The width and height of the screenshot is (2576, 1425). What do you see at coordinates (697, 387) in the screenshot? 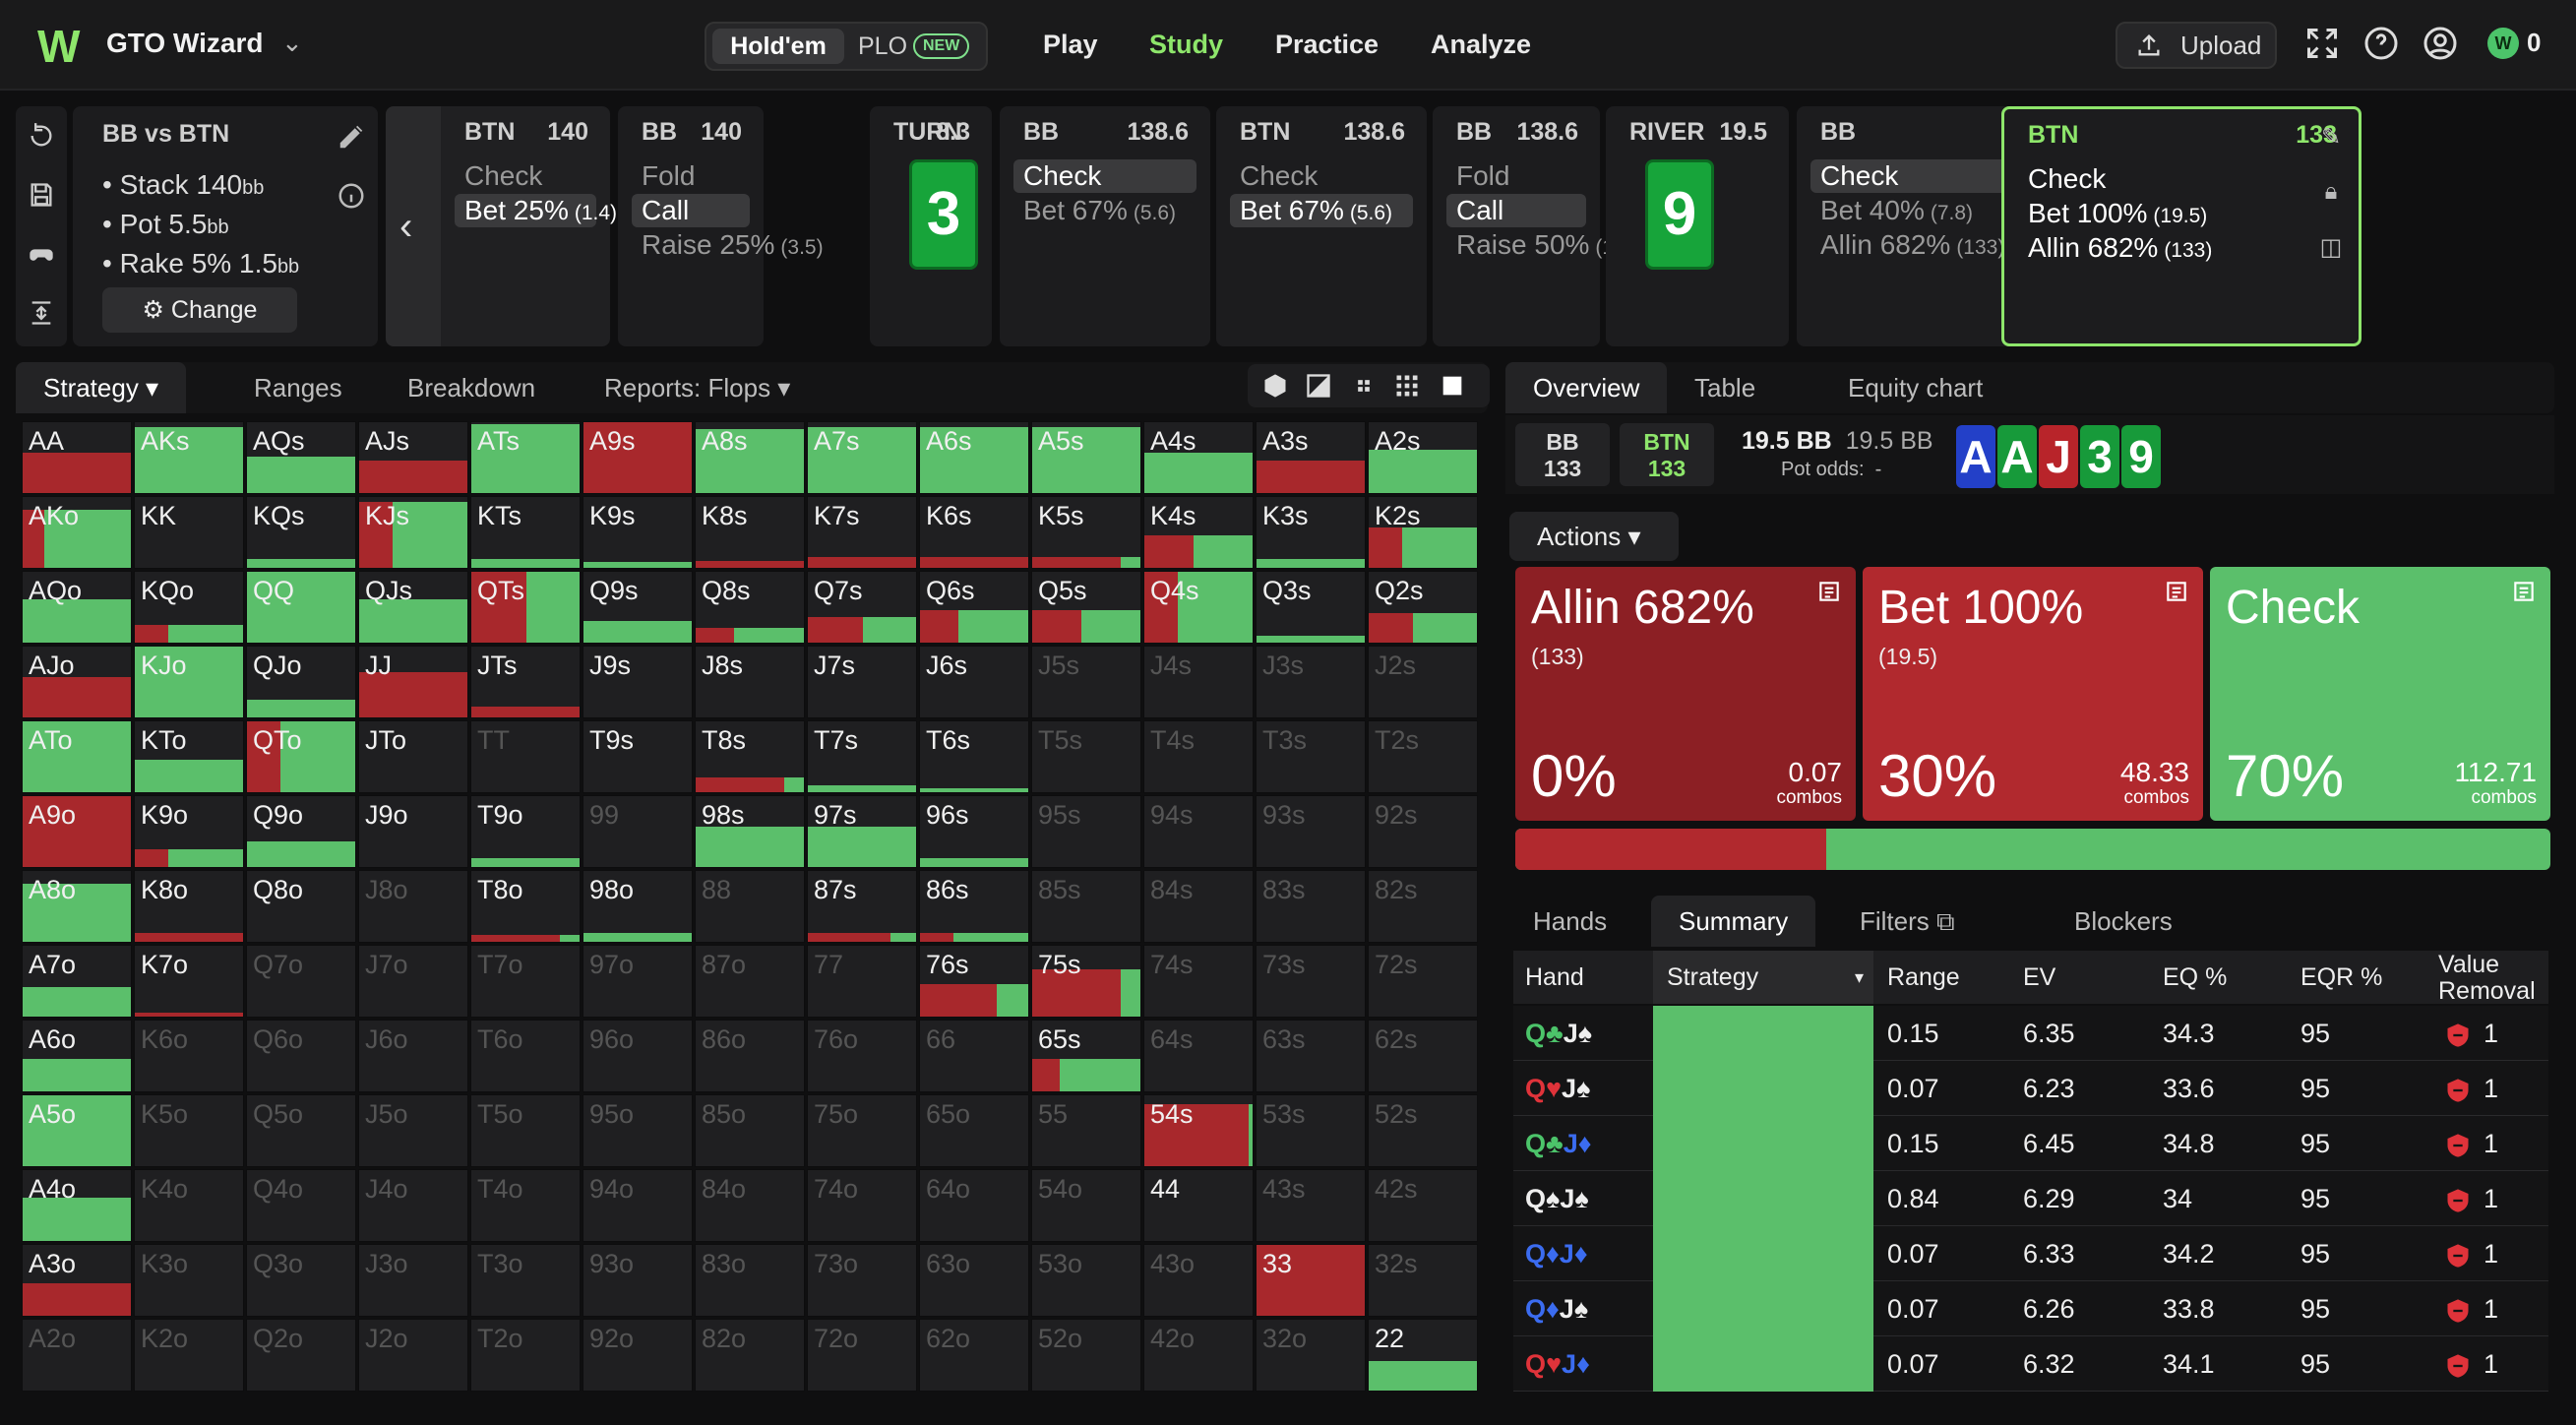
I see `tab-reports: Reports: Flops ▾` at bounding box center [697, 387].